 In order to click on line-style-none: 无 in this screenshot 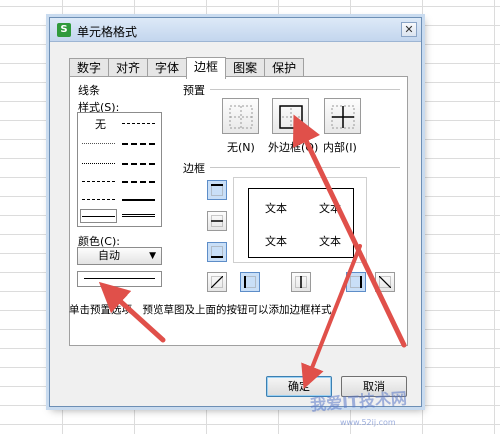, I will do `click(100, 124)`.